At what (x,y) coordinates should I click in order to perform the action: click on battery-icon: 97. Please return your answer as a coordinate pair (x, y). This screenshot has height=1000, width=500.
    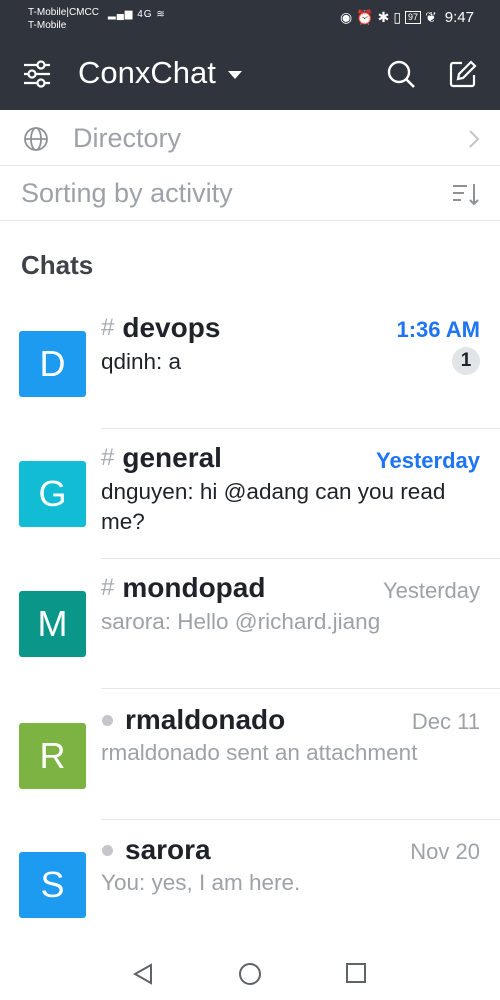
    Looking at the image, I should click on (413, 17).